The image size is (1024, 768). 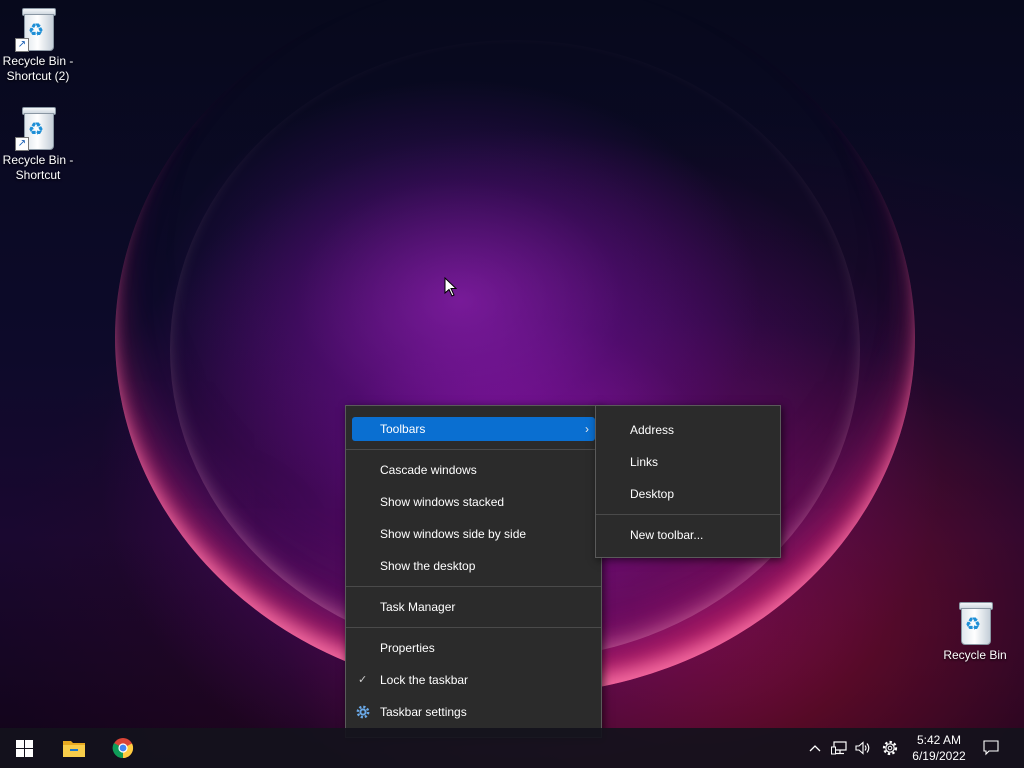 What do you see at coordinates (473, 429) in the screenshot?
I see `menu-item-toolbars: Toolbars ›` at bounding box center [473, 429].